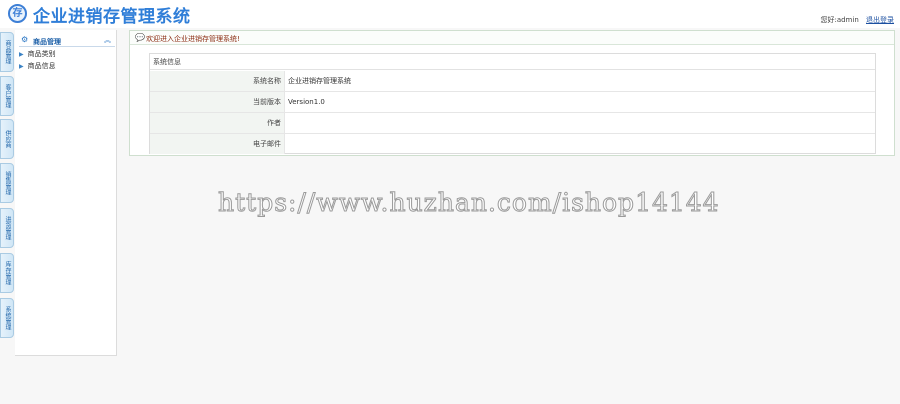  I want to click on sidebar-item-label: 商品类别, so click(41, 54).